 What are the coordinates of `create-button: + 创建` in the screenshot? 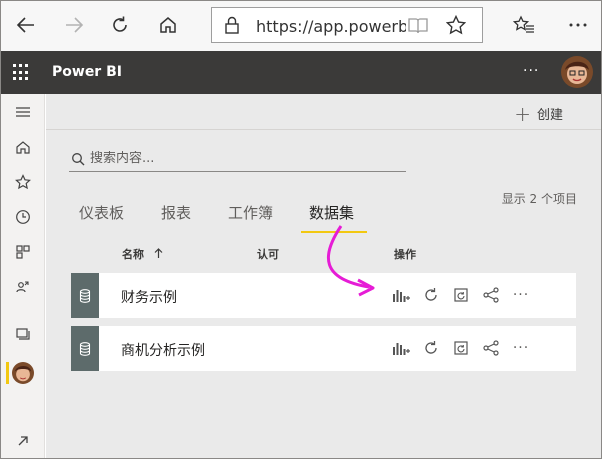 It's located at (538, 113).